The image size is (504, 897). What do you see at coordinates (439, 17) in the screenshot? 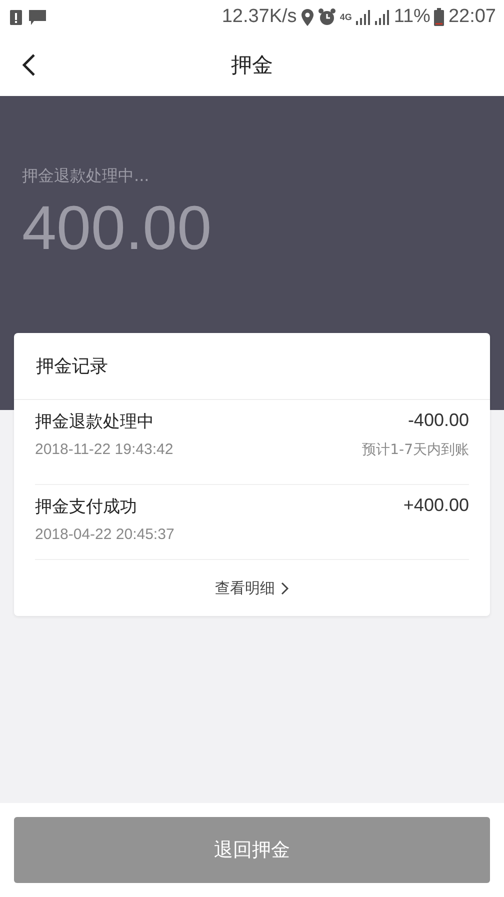
I see `battery-icon` at bounding box center [439, 17].